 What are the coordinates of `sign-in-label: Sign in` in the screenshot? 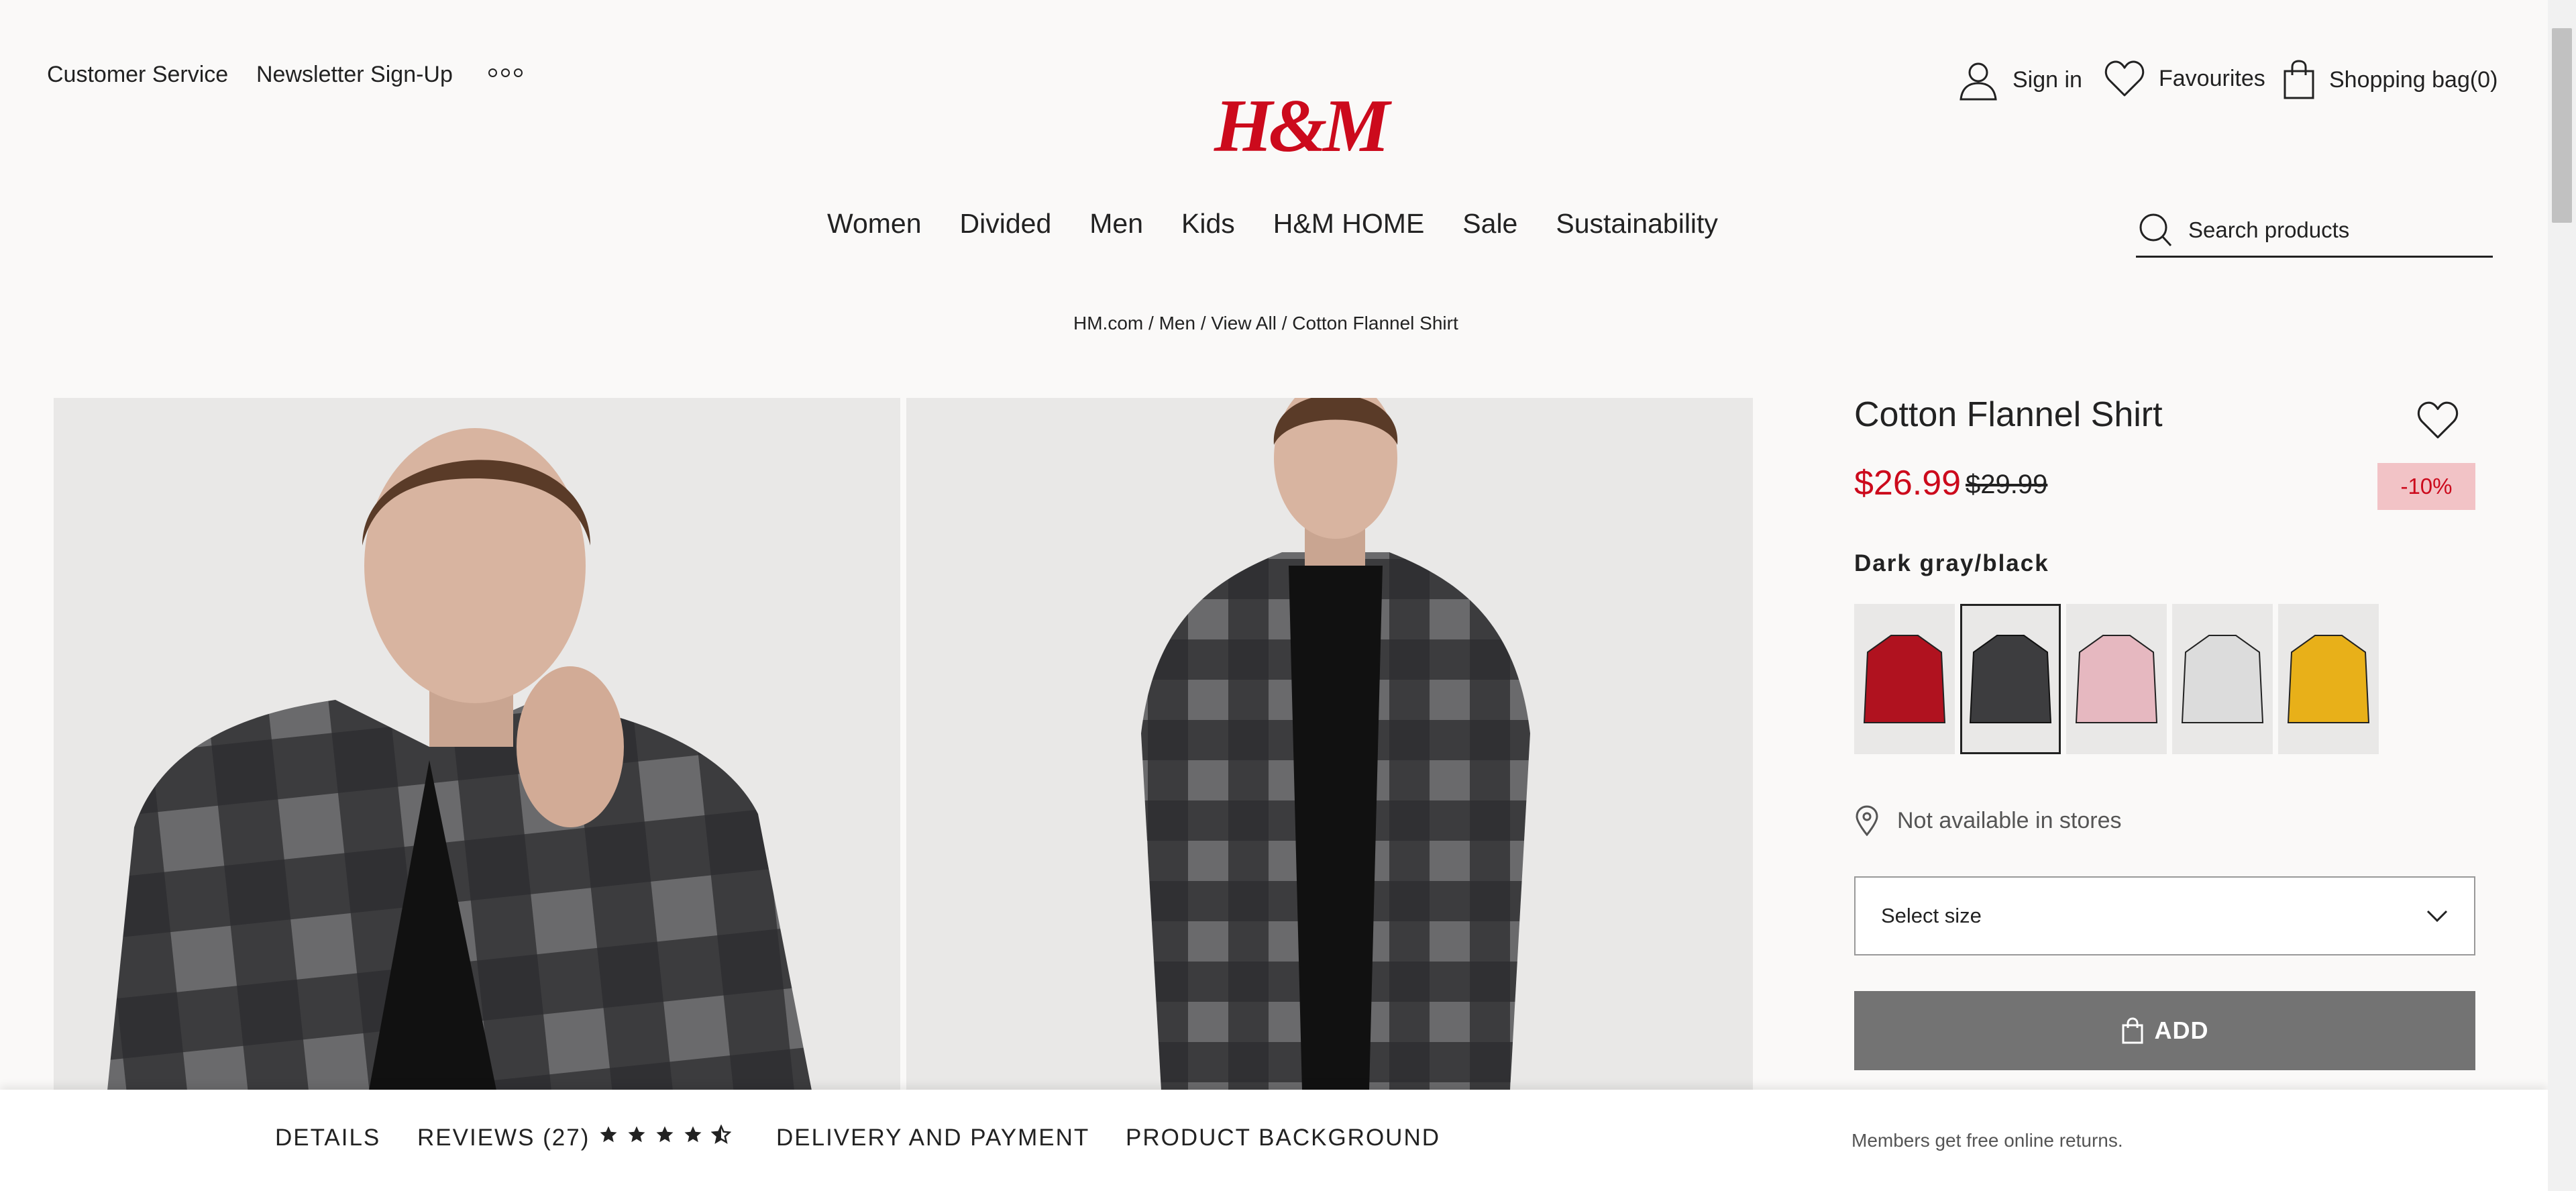 It's located at (2047, 79).